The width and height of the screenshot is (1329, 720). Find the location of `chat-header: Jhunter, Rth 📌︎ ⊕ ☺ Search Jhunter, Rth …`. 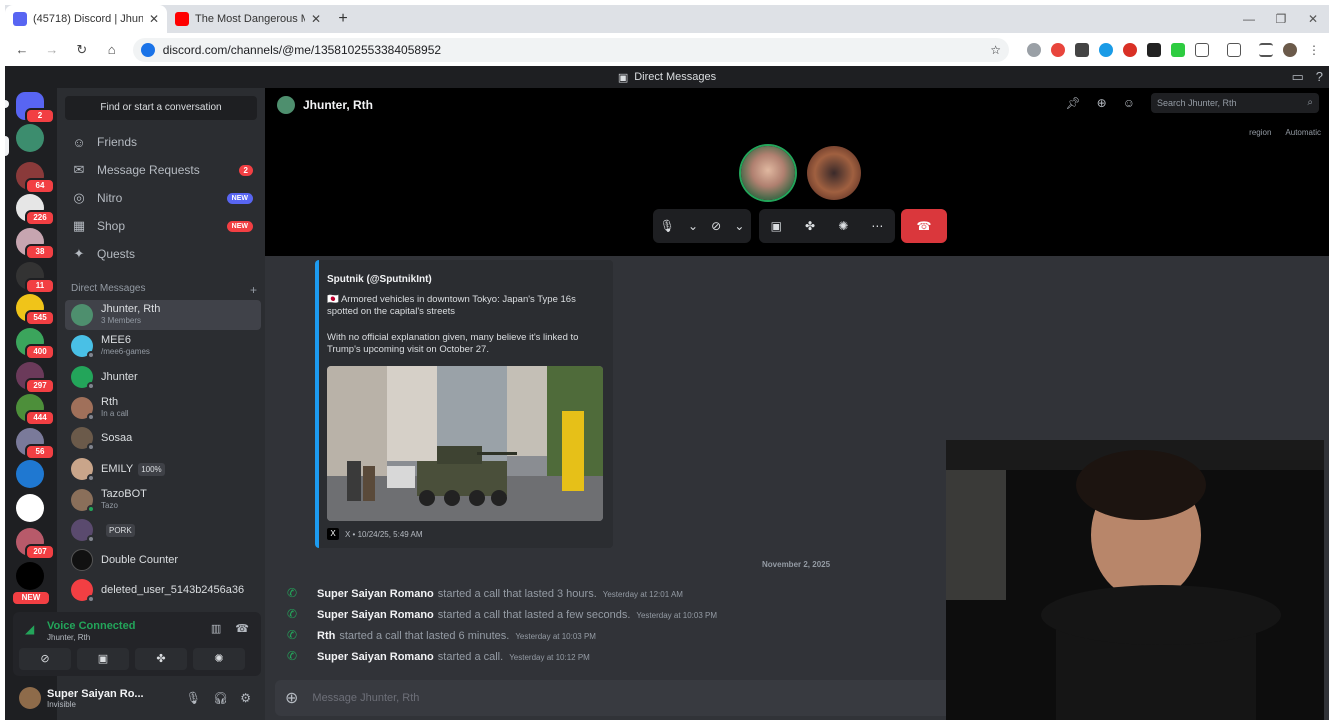

chat-header: Jhunter, Rth 📌︎ ⊕ ☺ Search Jhunter, Rth … is located at coordinates (797, 105).